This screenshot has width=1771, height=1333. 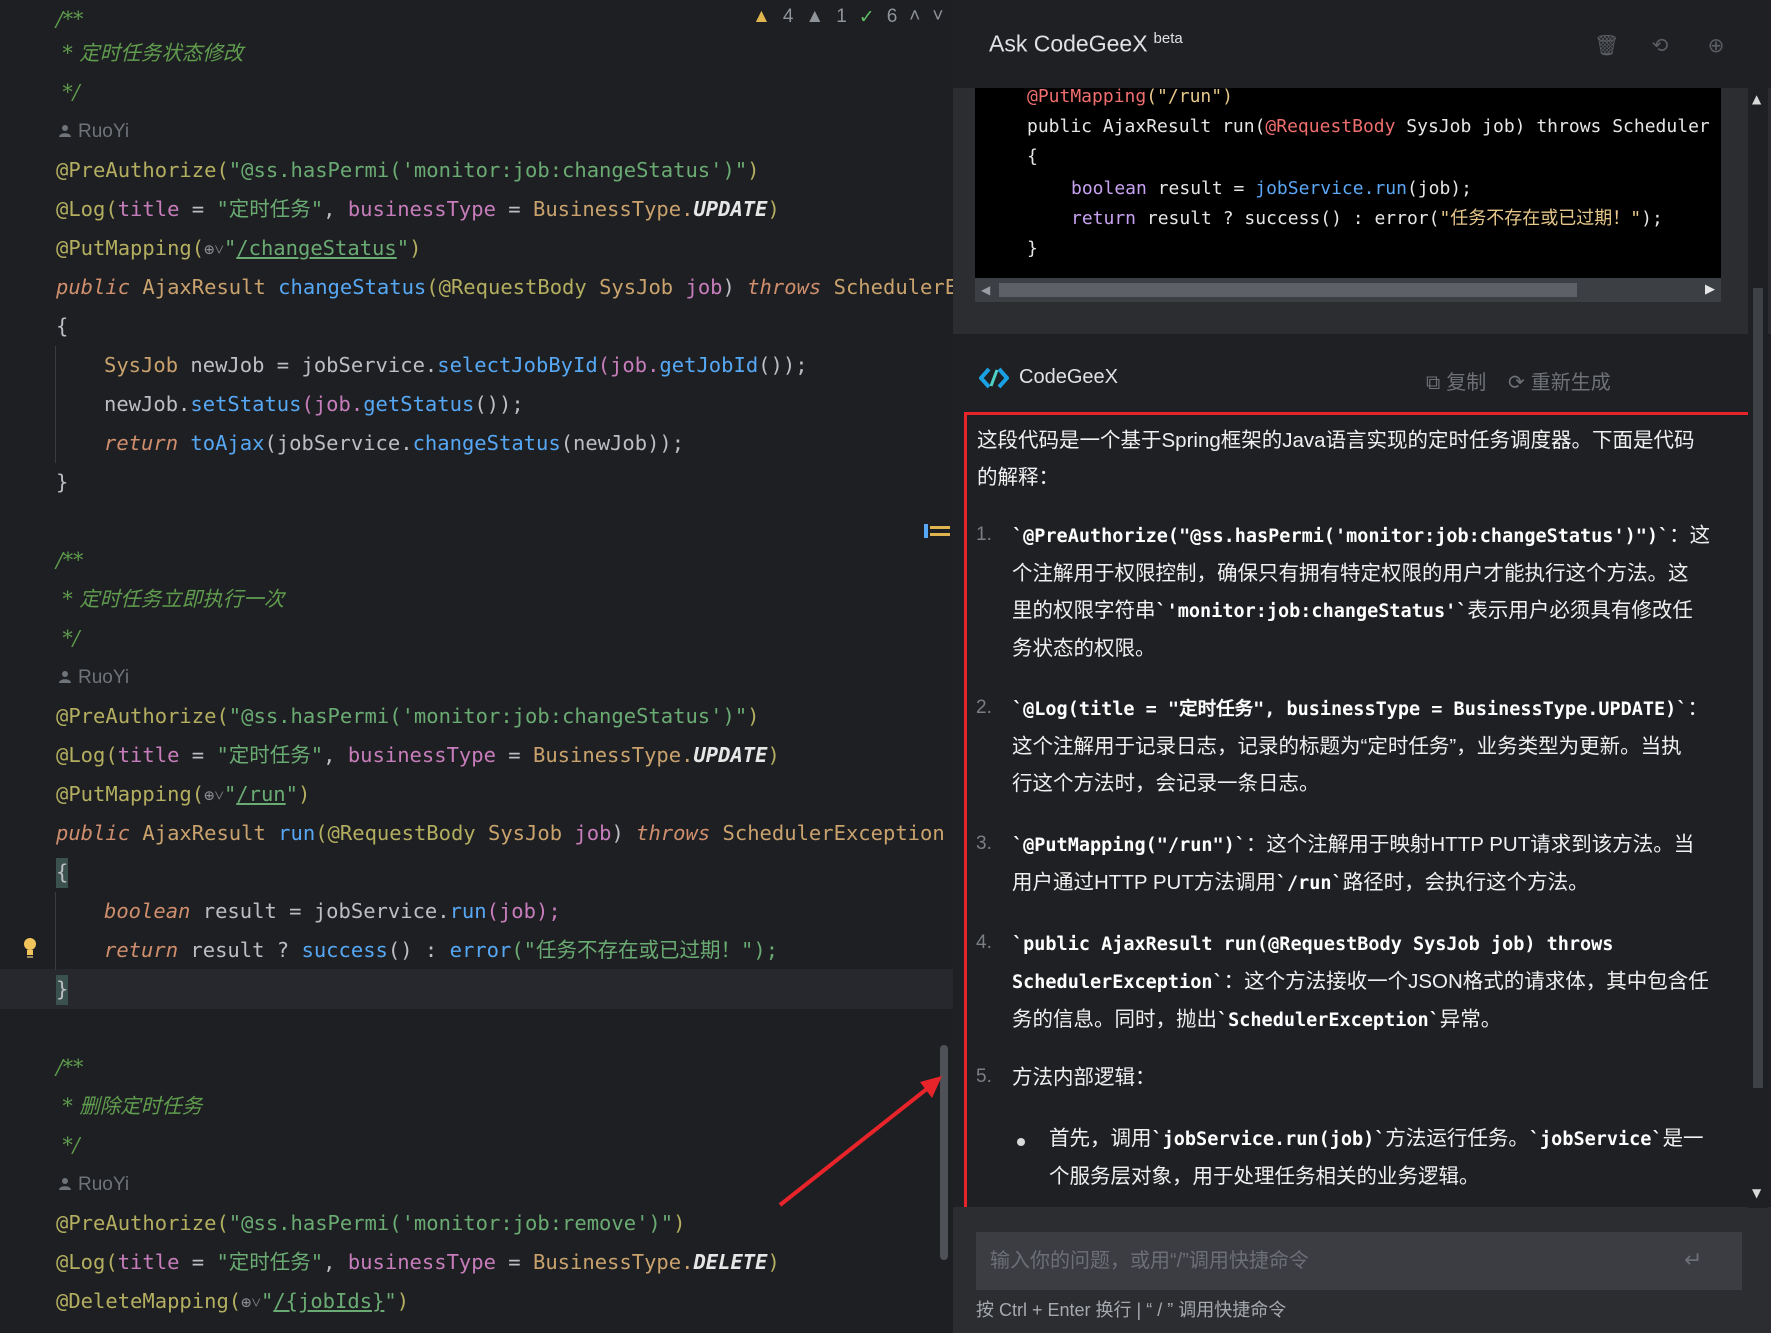 I want to click on param-name: job, so click(x=704, y=287).